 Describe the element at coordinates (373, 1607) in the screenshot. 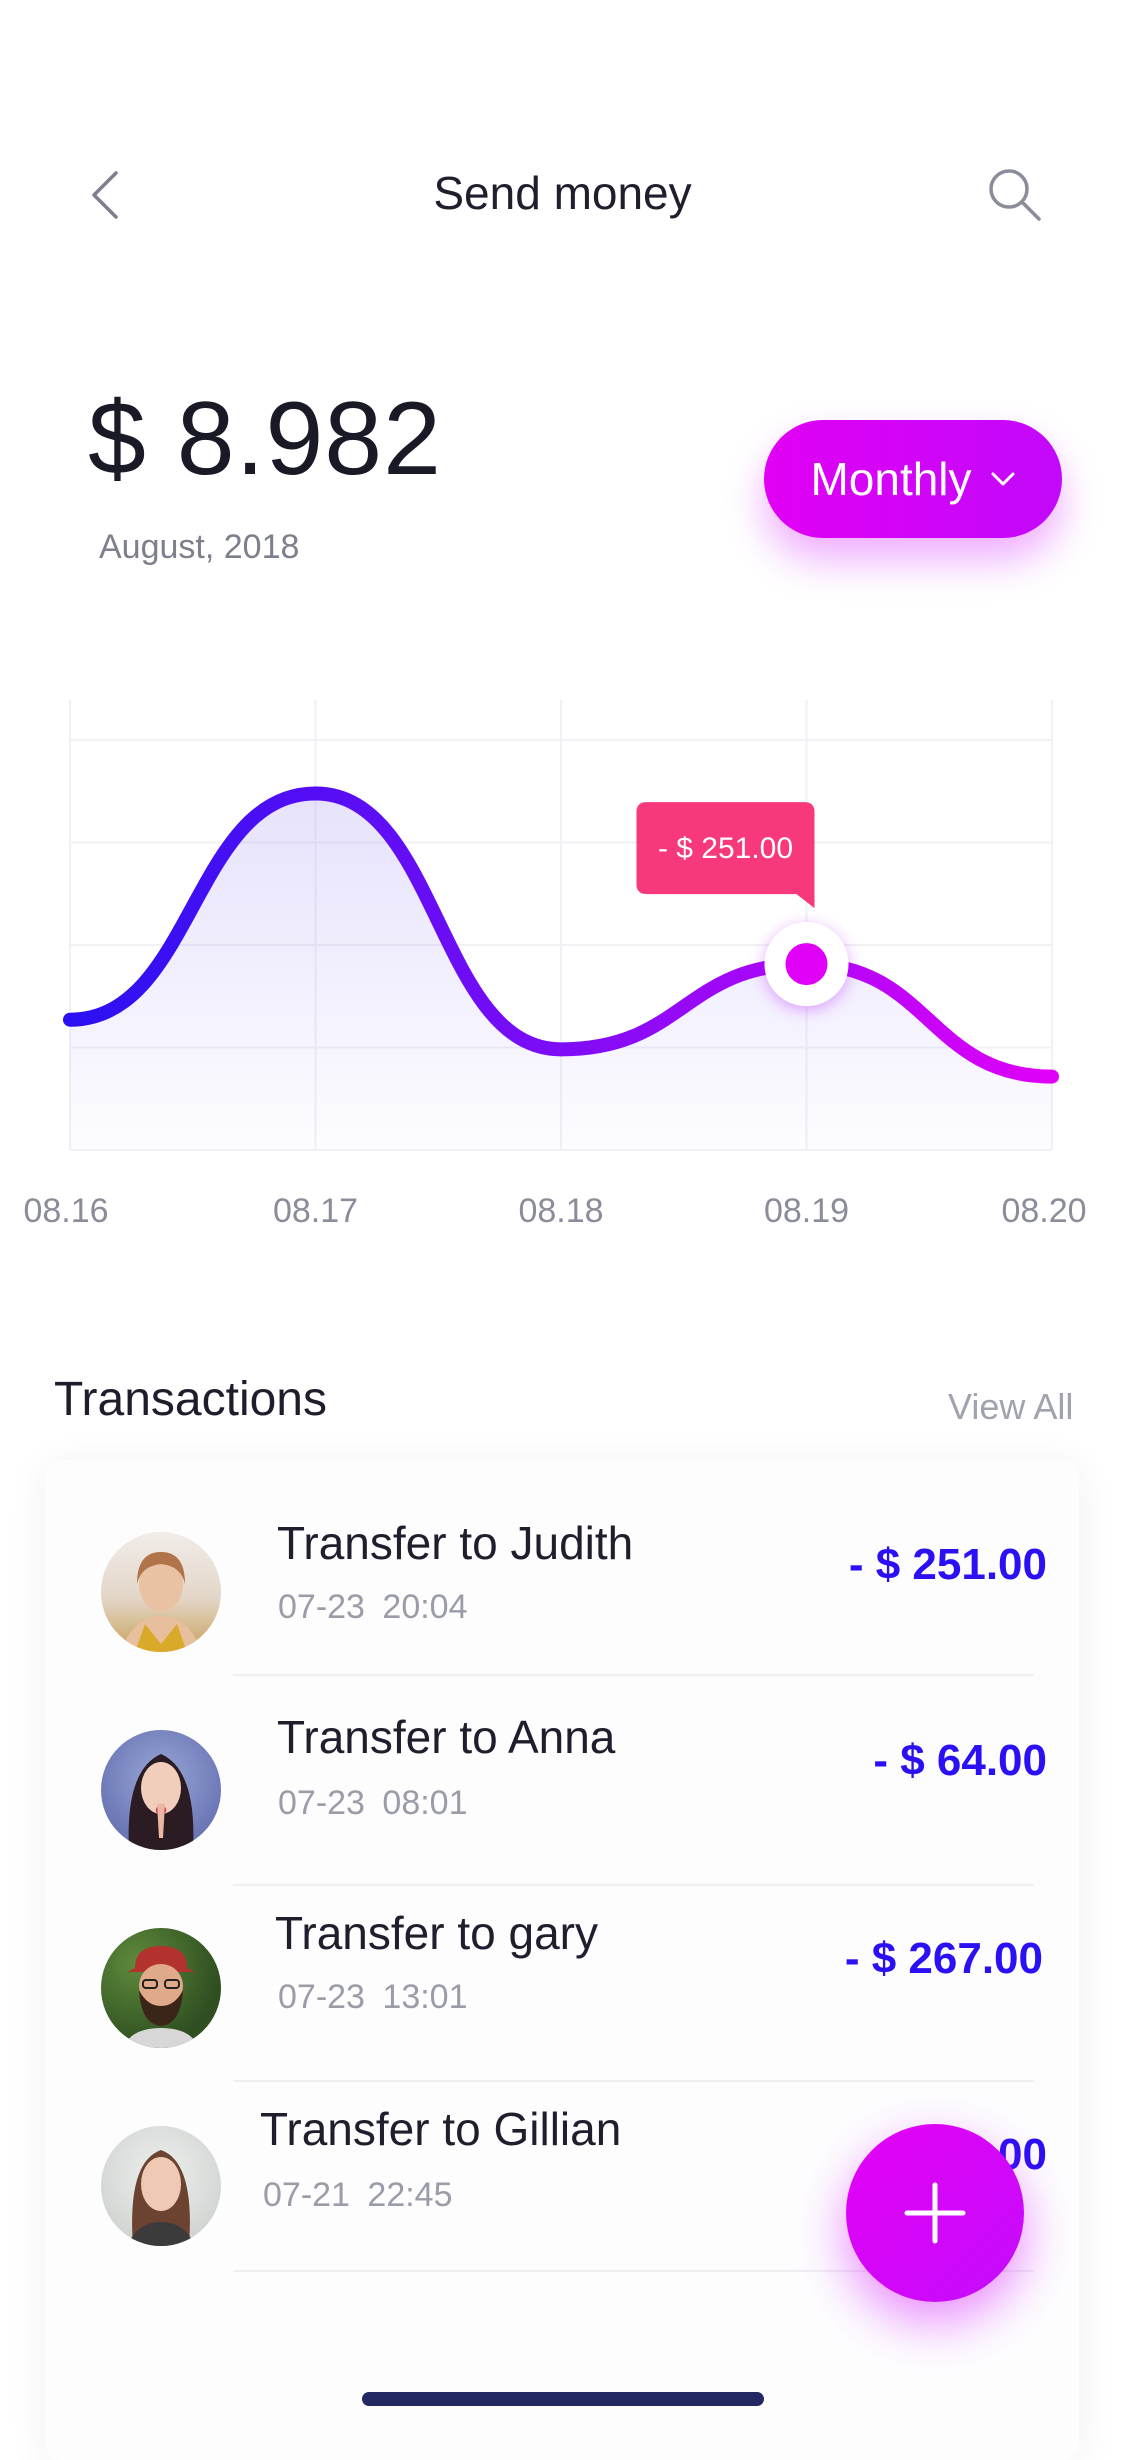

I see `transaction-timestamp: 07-23 20:04` at that location.